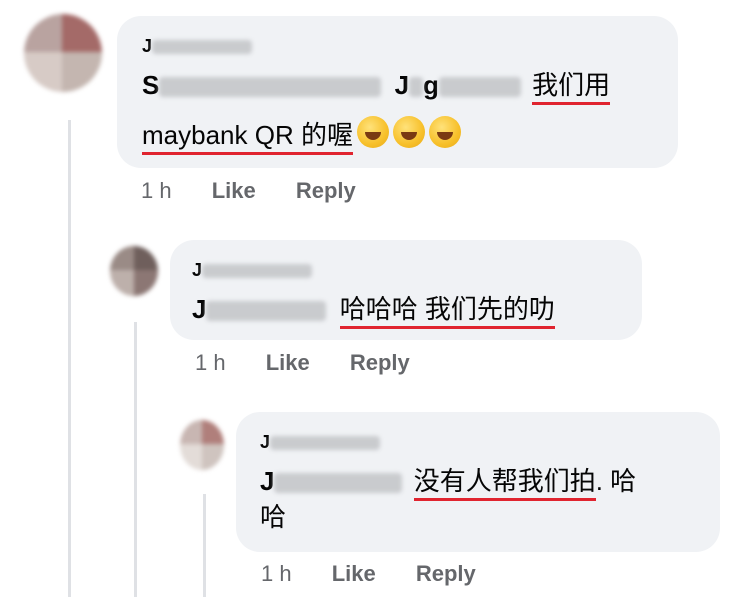 The width and height of the screenshot is (749, 597). What do you see at coordinates (406, 290) in the screenshot?
I see `comment-bubble: J J 哈哈哈 我们先的叻` at bounding box center [406, 290].